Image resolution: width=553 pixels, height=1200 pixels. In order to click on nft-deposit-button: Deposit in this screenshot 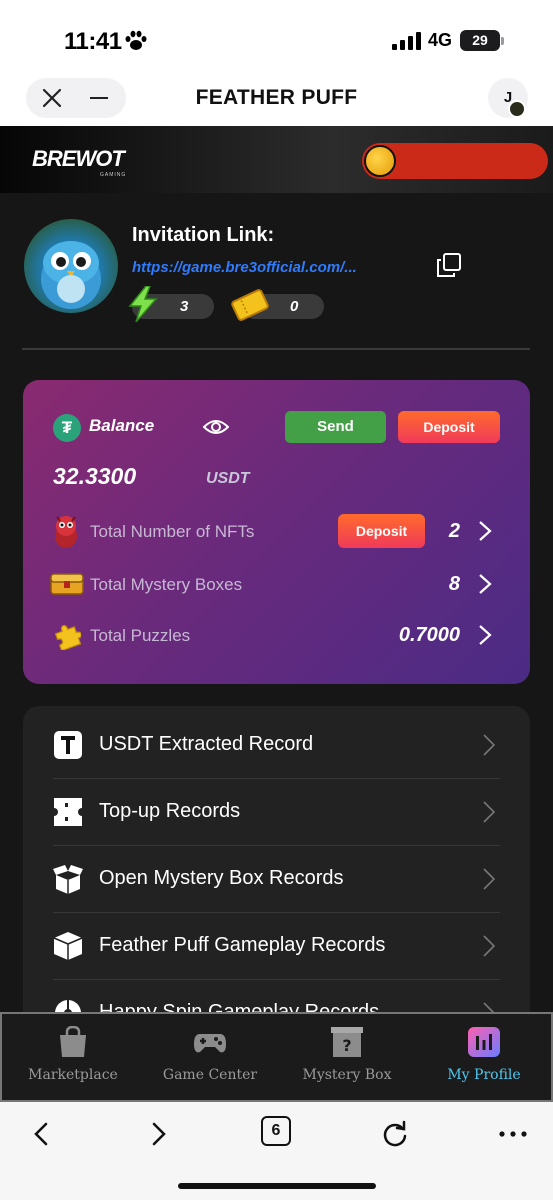, I will do `click(381, 531)`.